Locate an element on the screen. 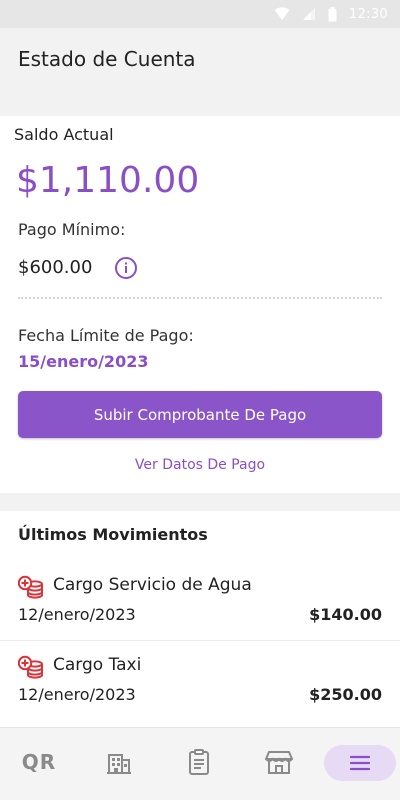 The image size is (400, 800). bottom-navigation: QR is located at coordinates (200, 763).